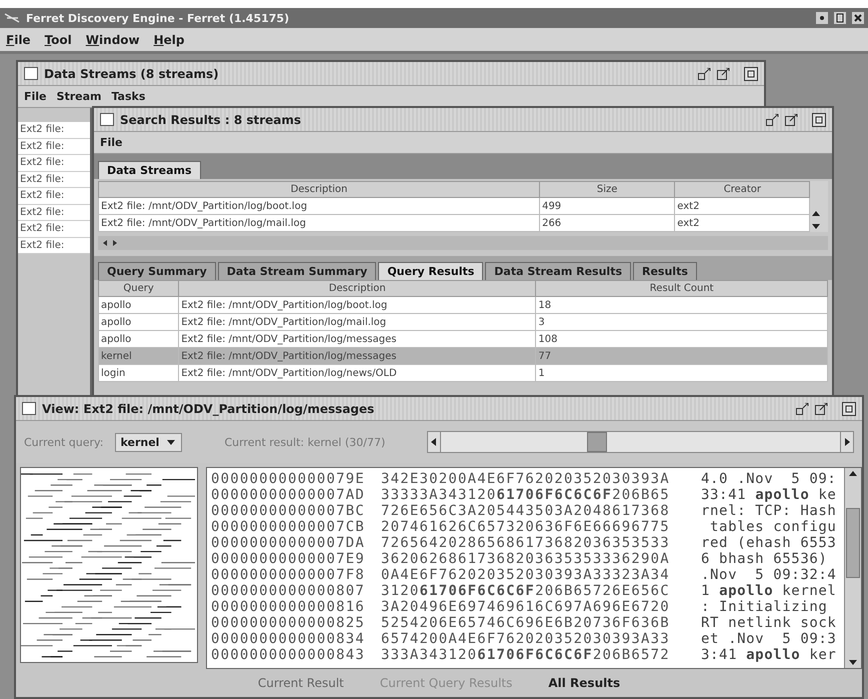  I want to click on tab: Query Summary, so click(157, 271).